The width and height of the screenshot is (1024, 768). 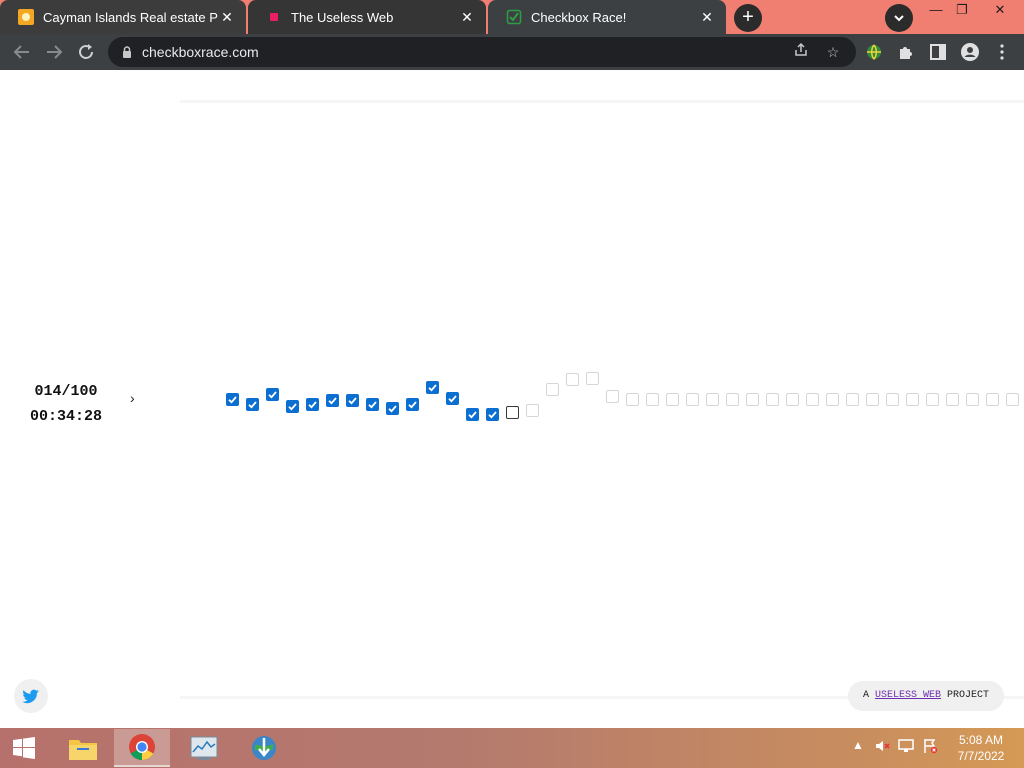 I want to click on windows-taskbar: ▲ 5:08 AM 7/7/2022, so click(x=512, y=748).